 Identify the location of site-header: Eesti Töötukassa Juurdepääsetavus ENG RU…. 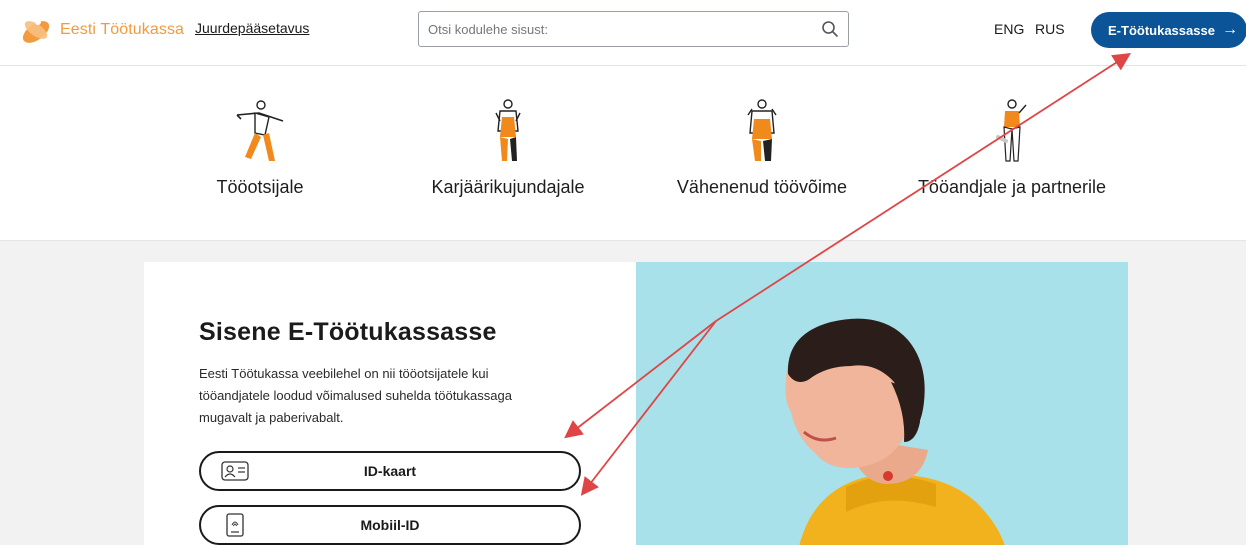
(623, 33).